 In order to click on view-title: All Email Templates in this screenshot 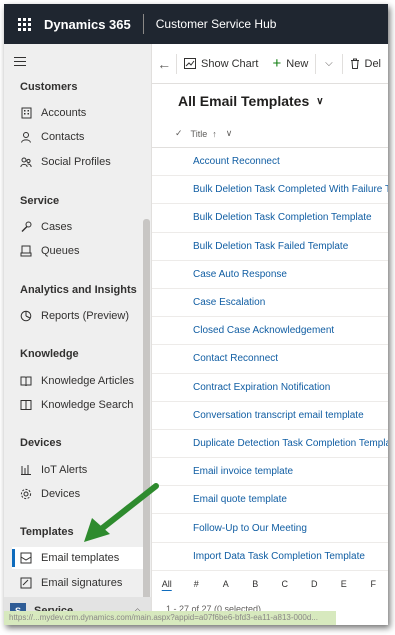, I will do `click(244, 101)`.